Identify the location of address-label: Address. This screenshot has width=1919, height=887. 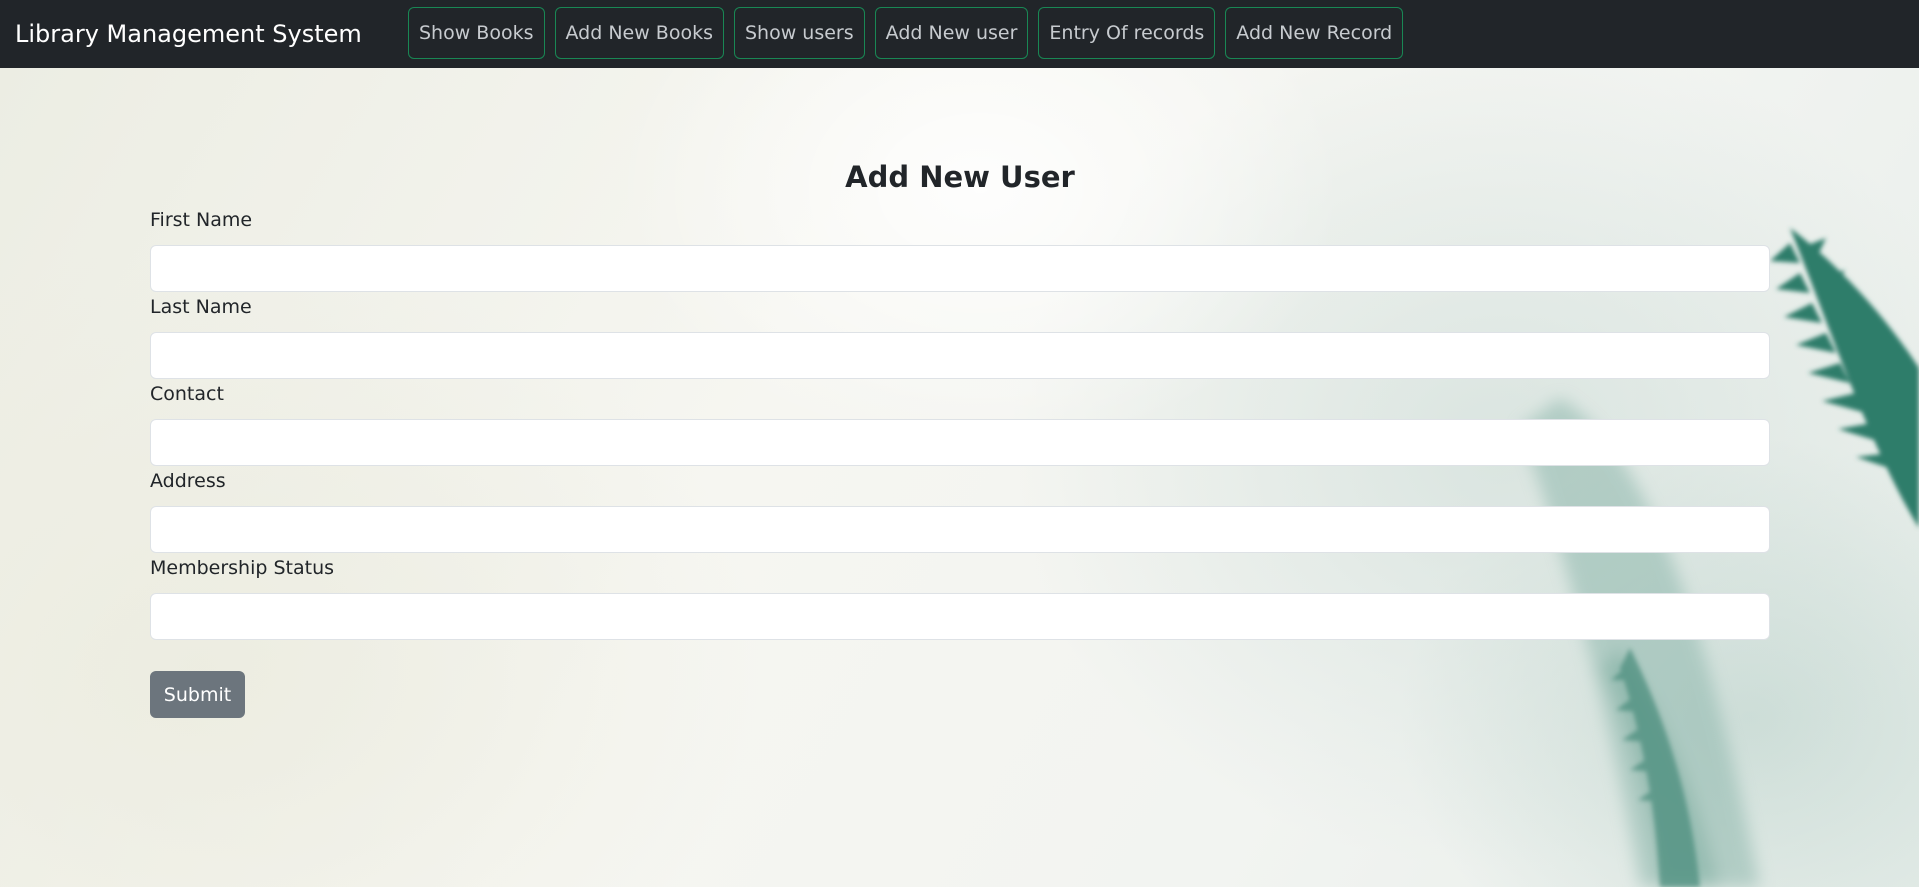
(188, 481).